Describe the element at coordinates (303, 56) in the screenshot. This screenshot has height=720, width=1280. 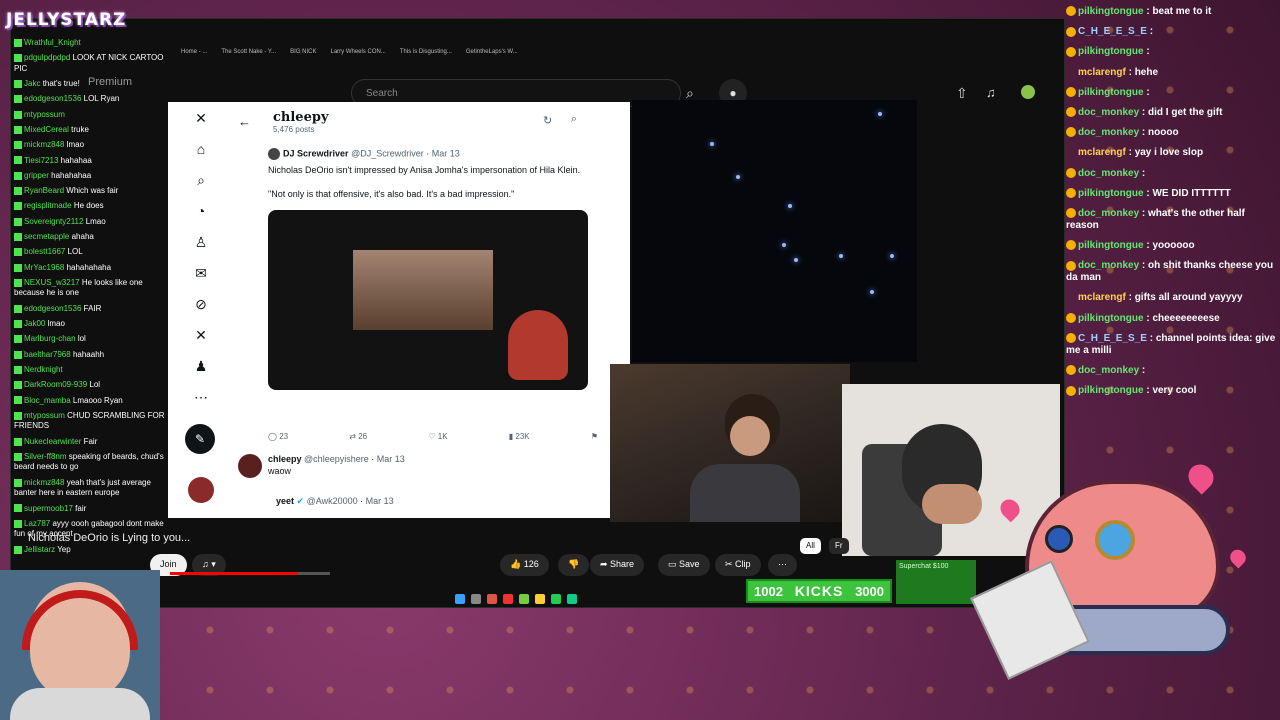
I see `browser-tab: BIG NICK` at that location.